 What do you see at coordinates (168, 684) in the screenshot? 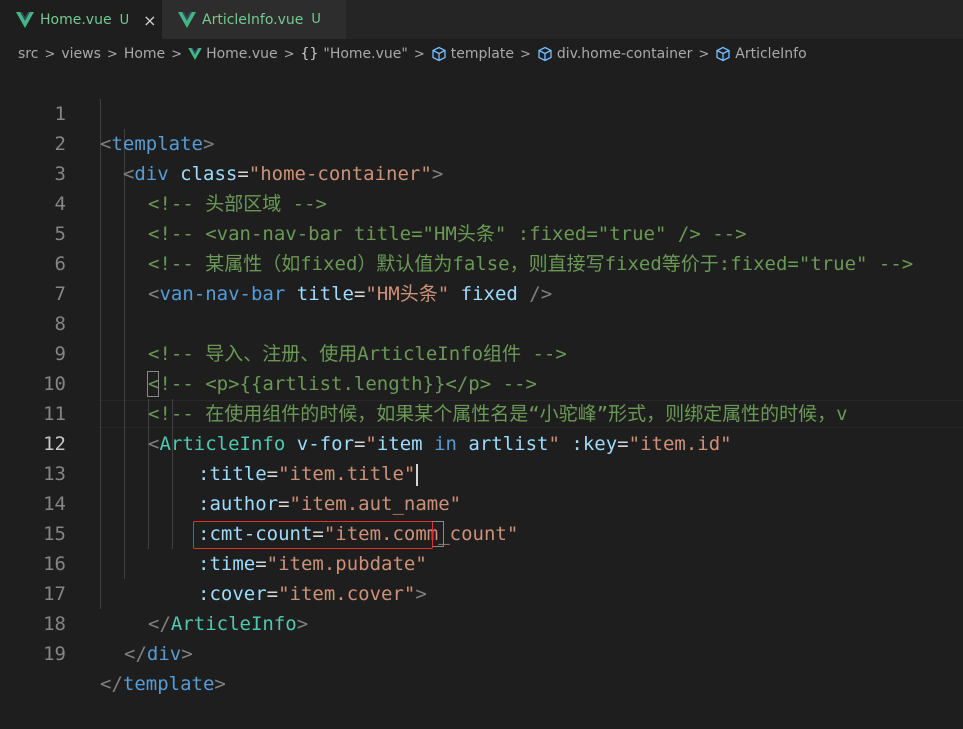
I see `tag-name: template` at bounding box center [168, 684].